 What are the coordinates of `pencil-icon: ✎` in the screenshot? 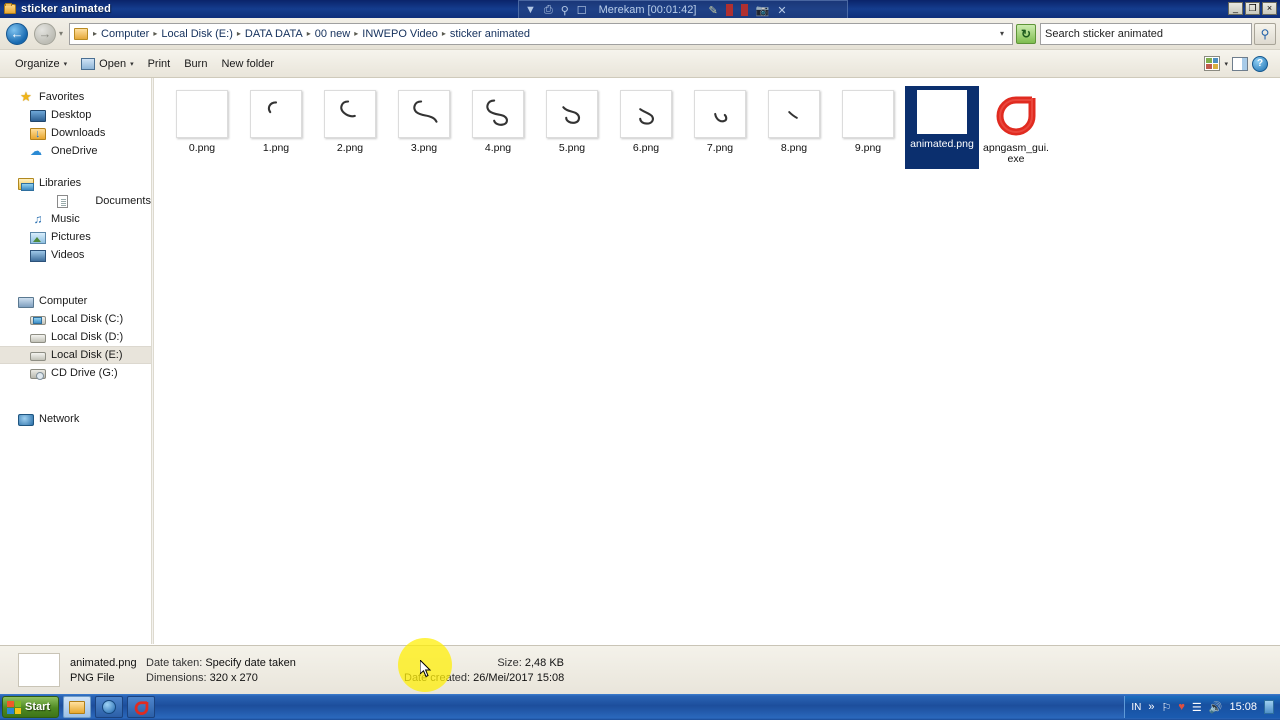 It's located at (712, 10).